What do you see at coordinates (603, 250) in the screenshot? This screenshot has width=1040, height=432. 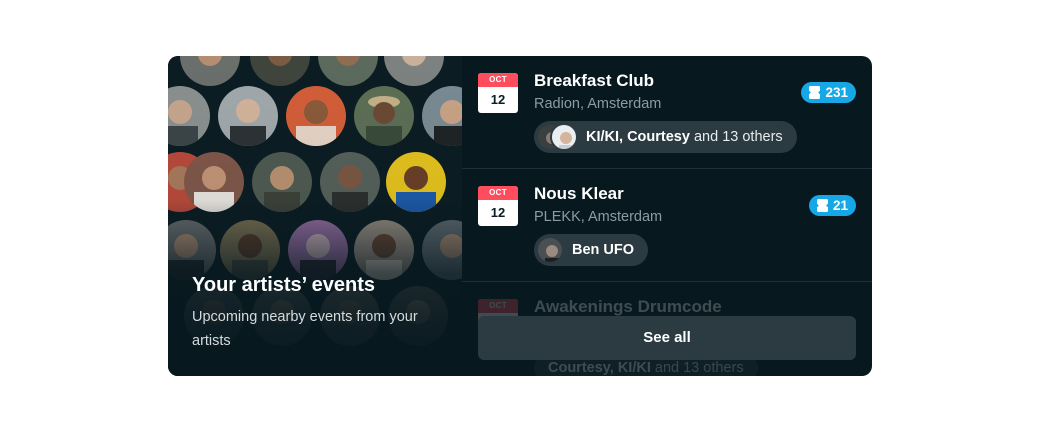 I see `artist-names: Ben UFO` at bounding box center [603, 250].